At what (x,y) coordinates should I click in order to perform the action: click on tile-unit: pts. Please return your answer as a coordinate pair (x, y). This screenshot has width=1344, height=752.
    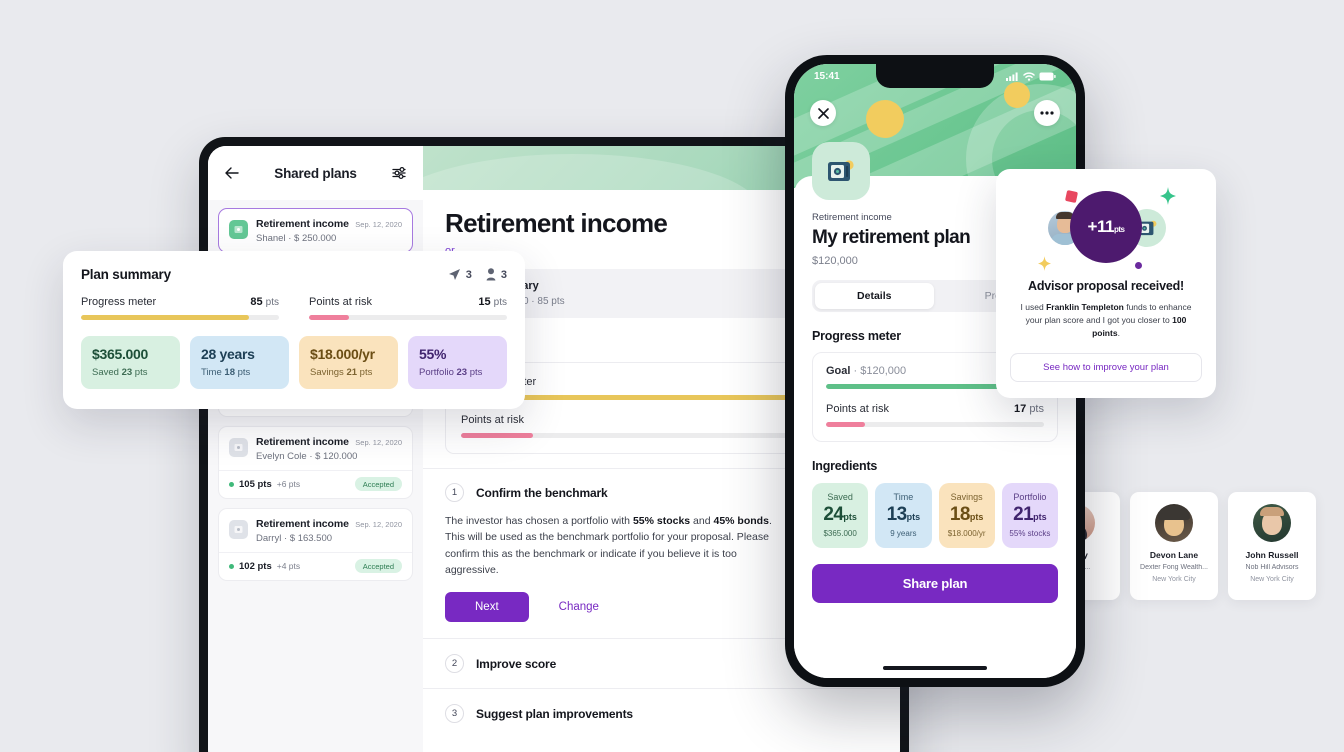
    Looking at the image, I should click on (244, 372).